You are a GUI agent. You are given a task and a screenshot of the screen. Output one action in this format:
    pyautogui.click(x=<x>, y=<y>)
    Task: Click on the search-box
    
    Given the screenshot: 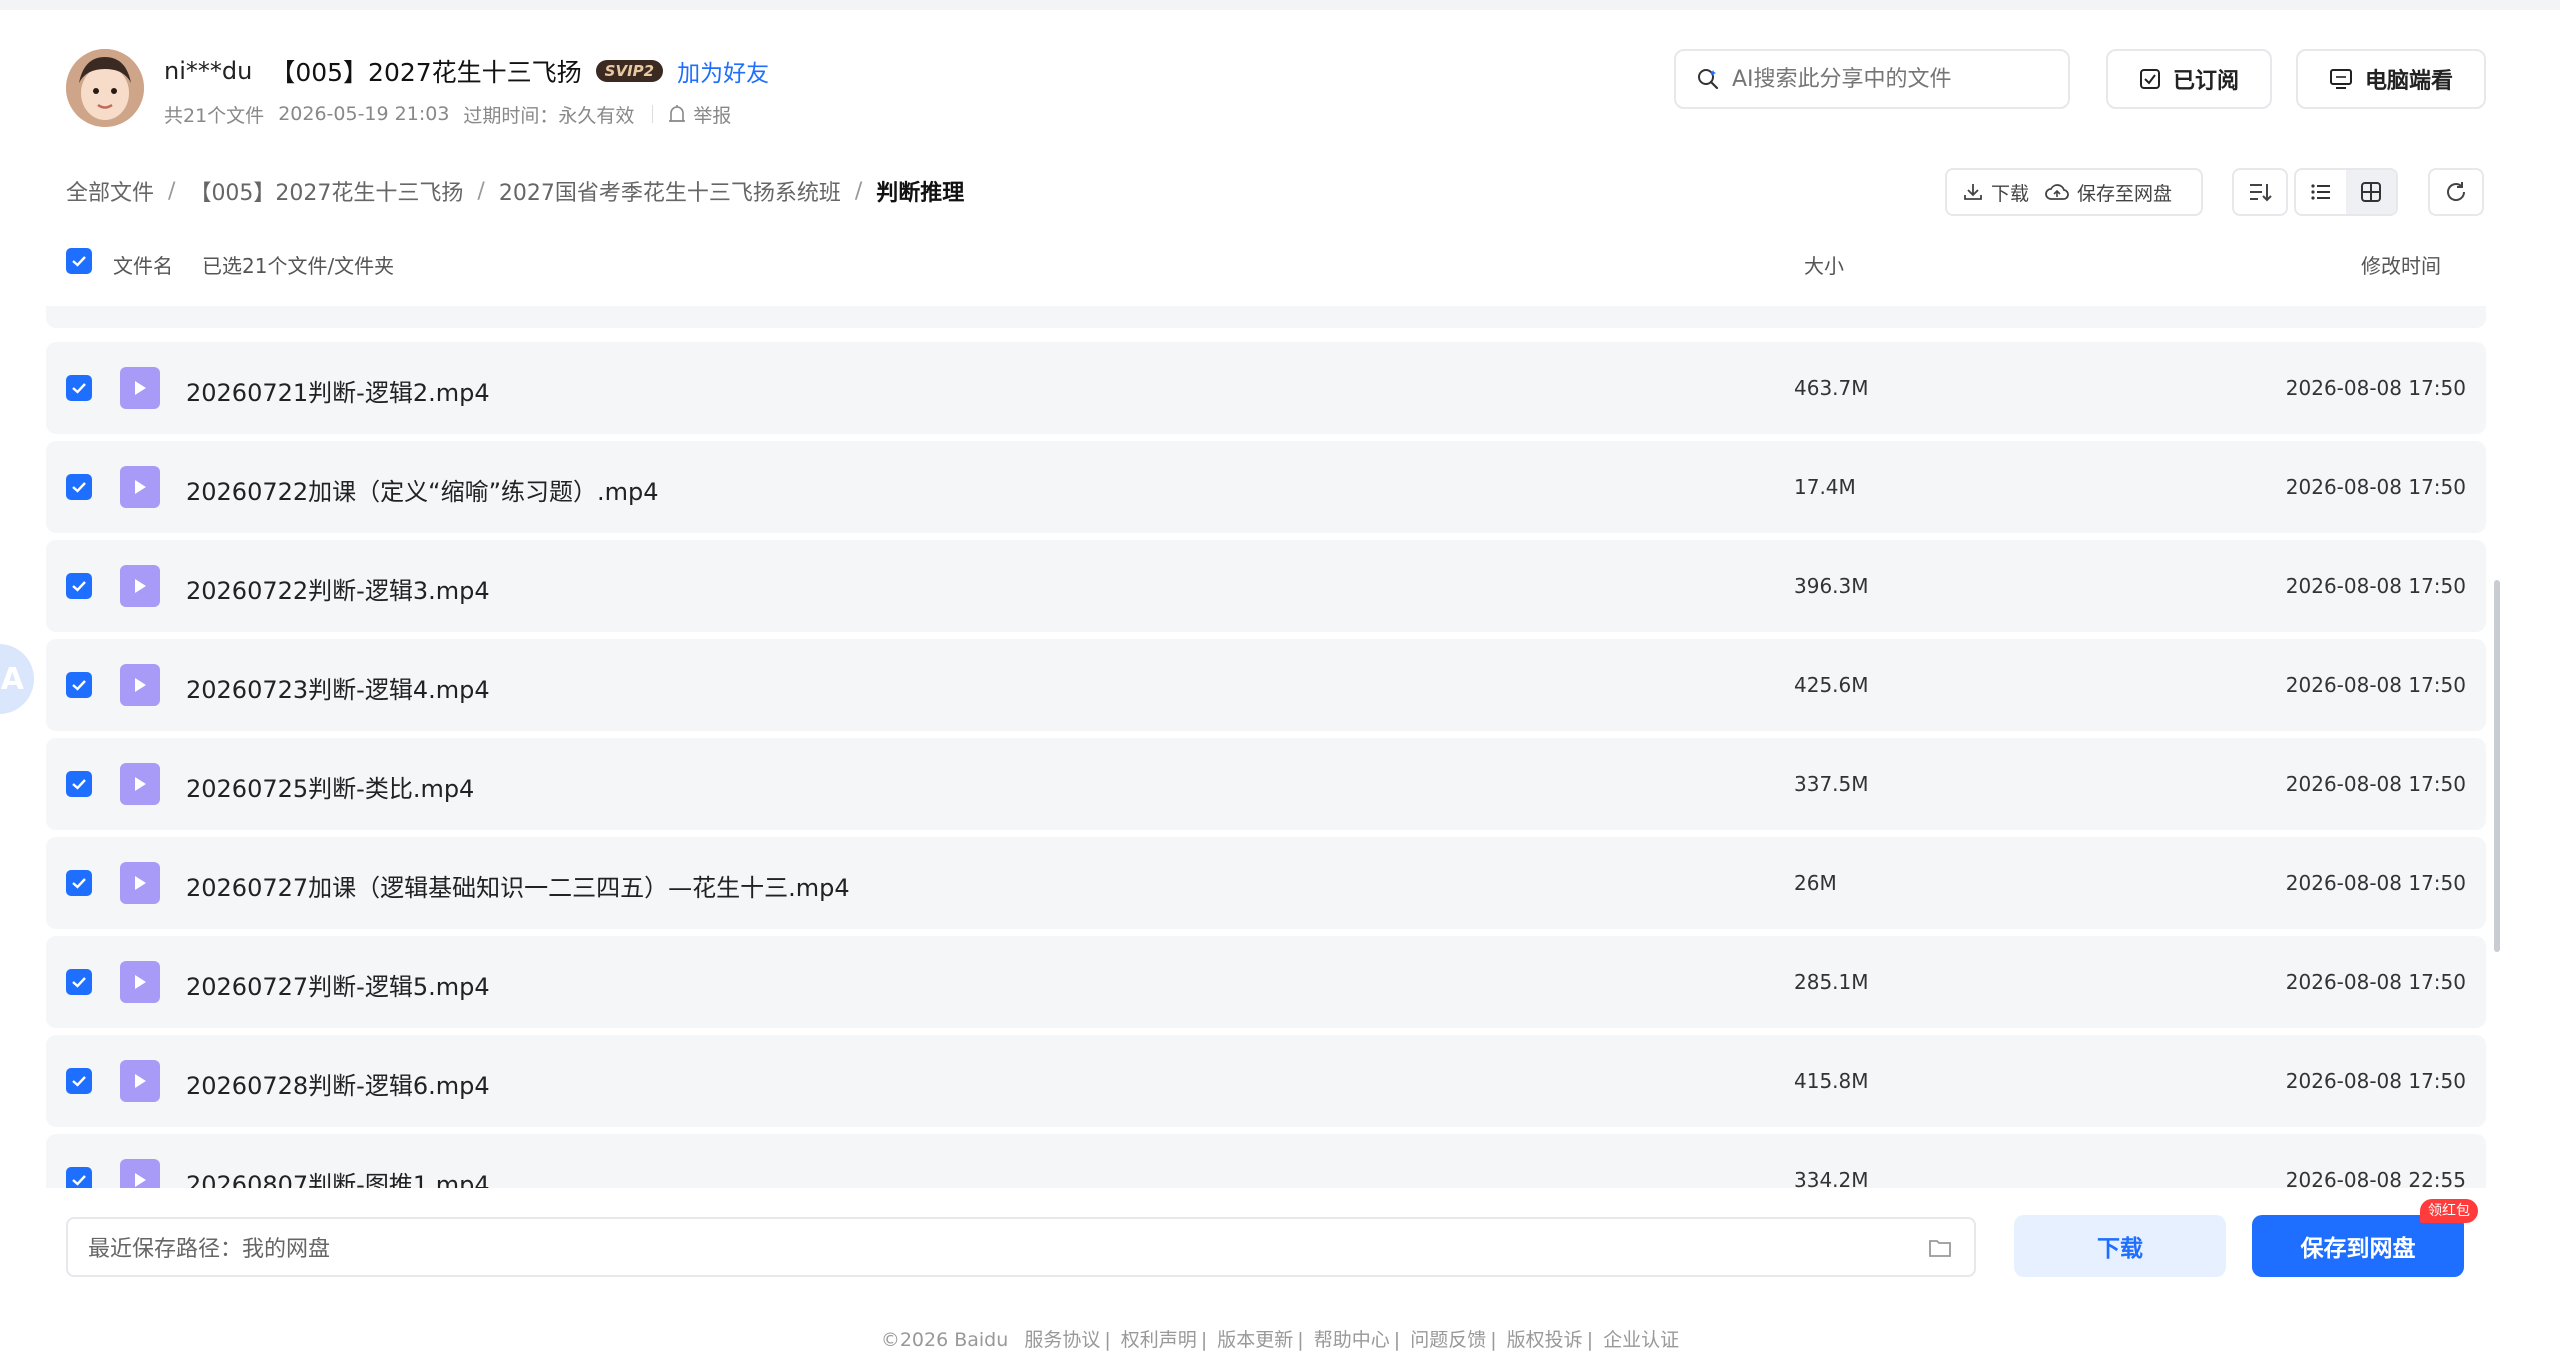 What is the action you would take?
    pyautogui.click(x=1872, y=79)
    